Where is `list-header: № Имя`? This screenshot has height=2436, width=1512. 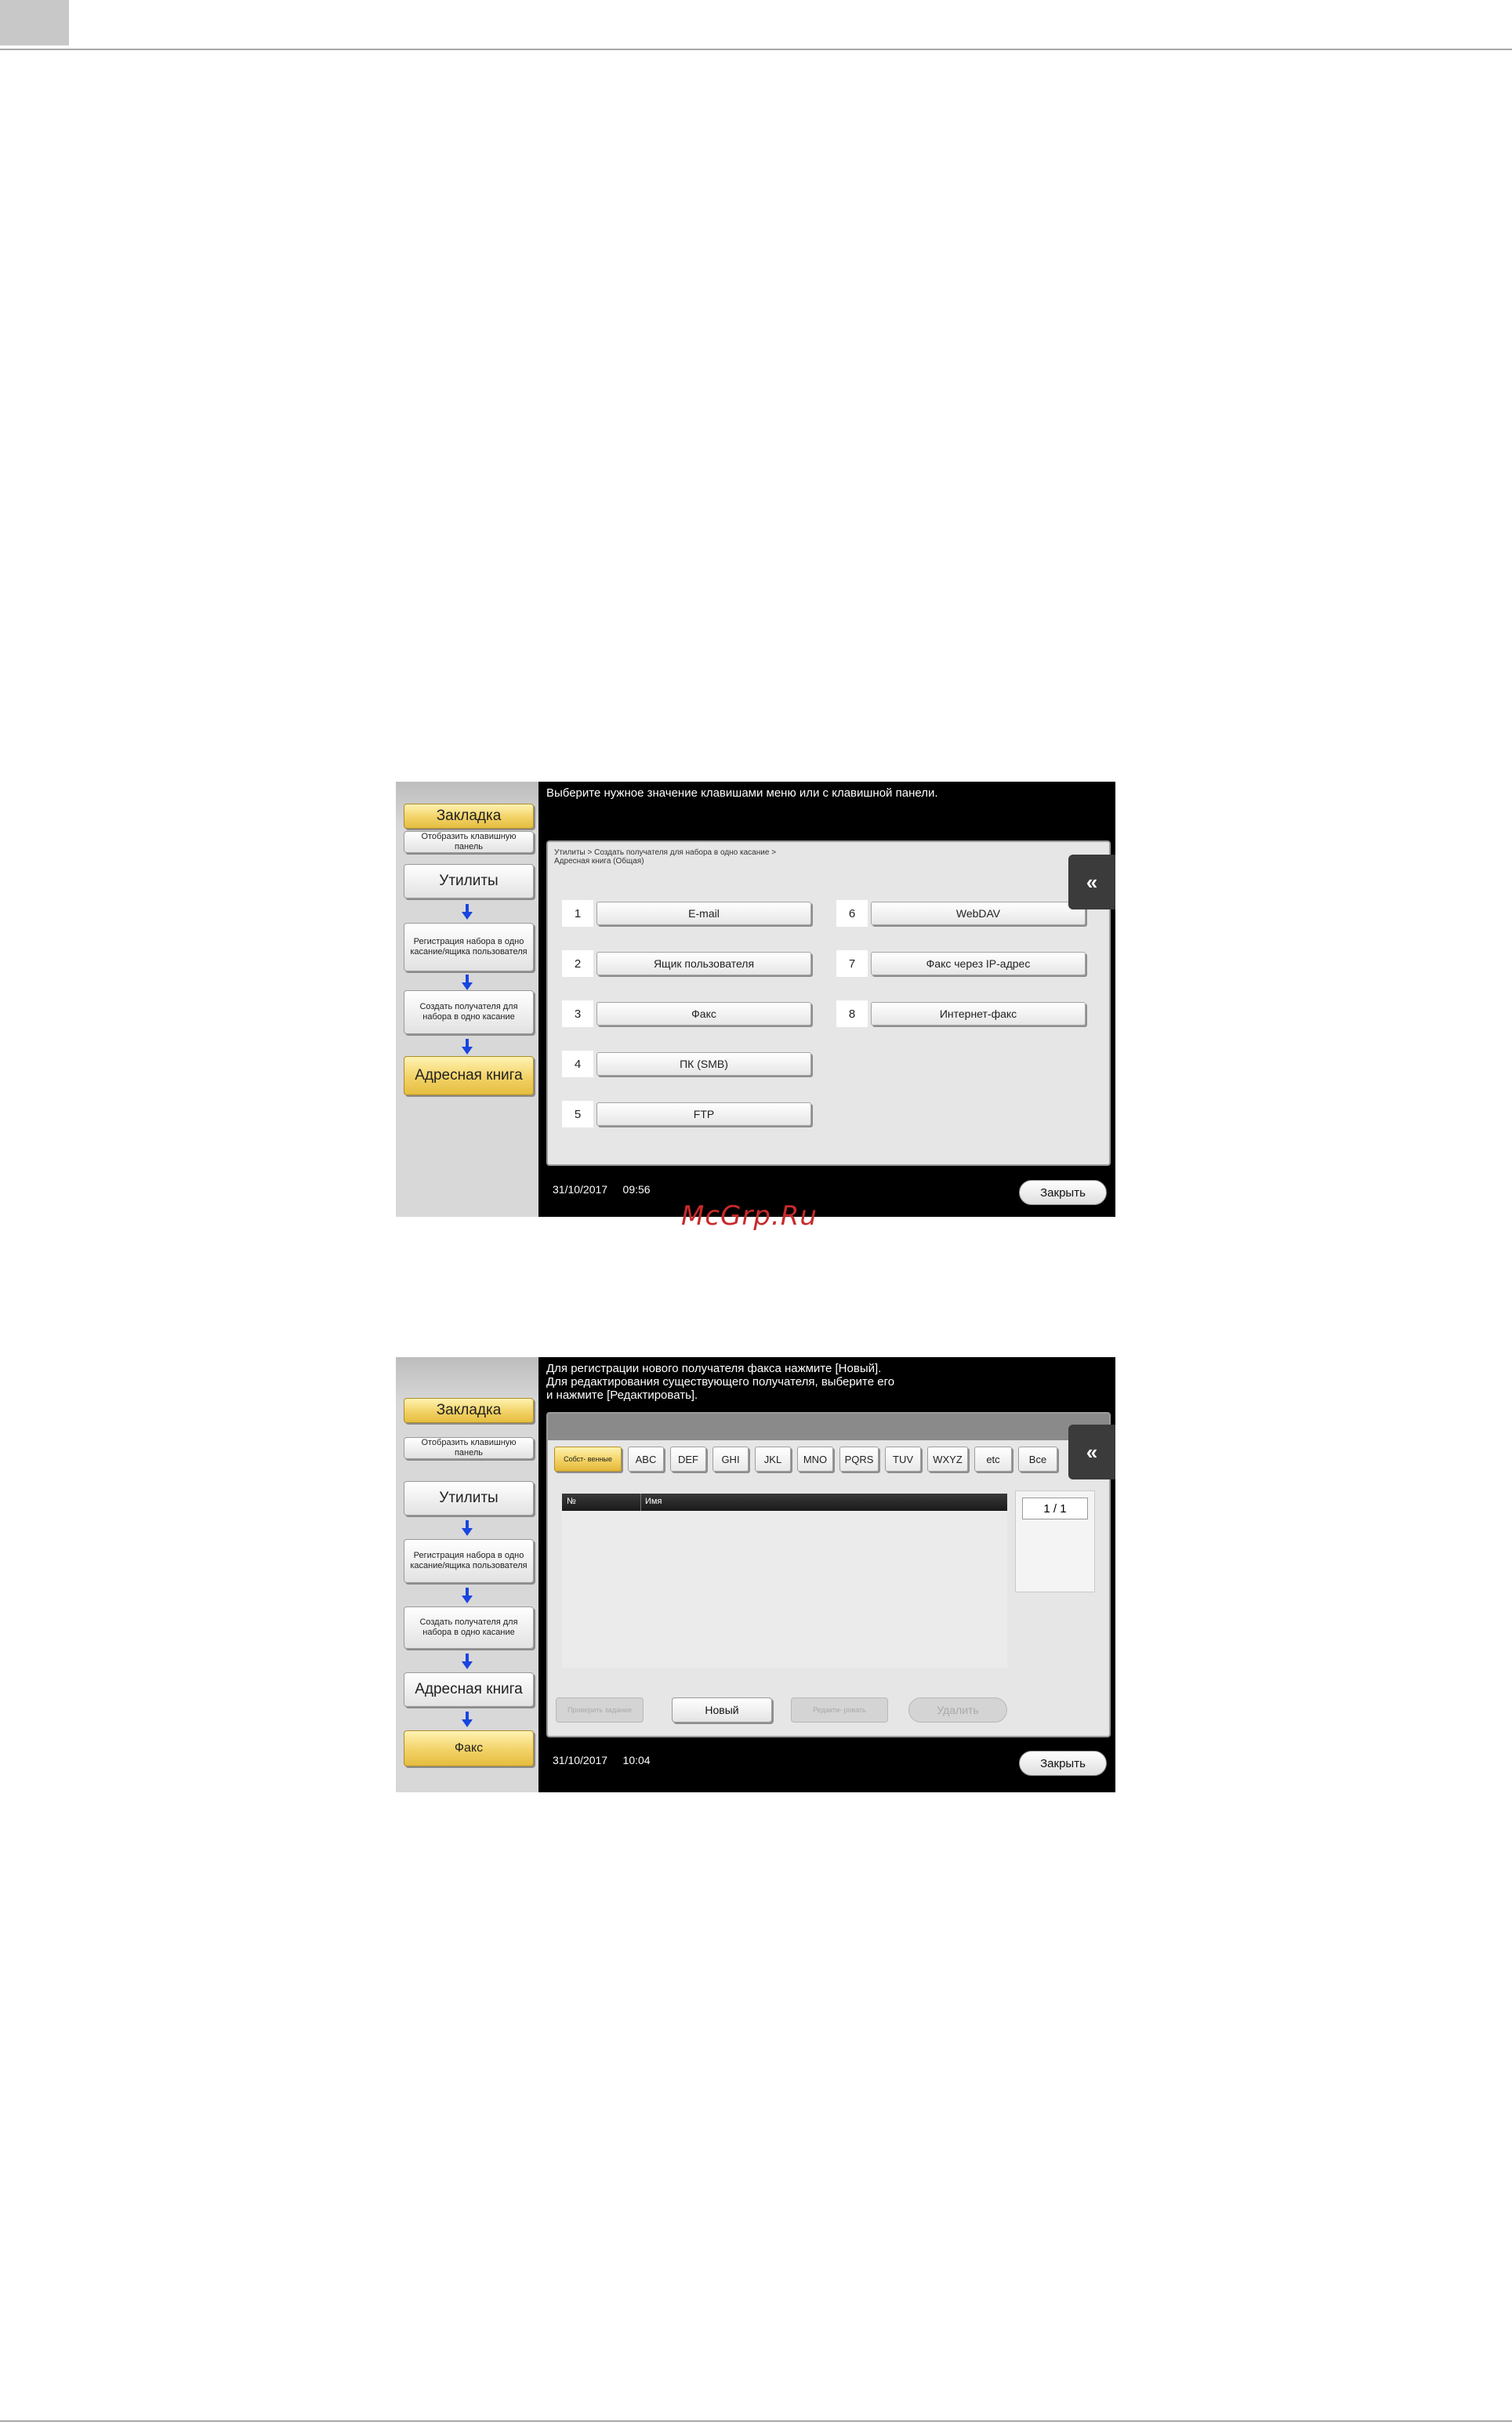 list-header: № Имя is located at coordinates (784, 1502).